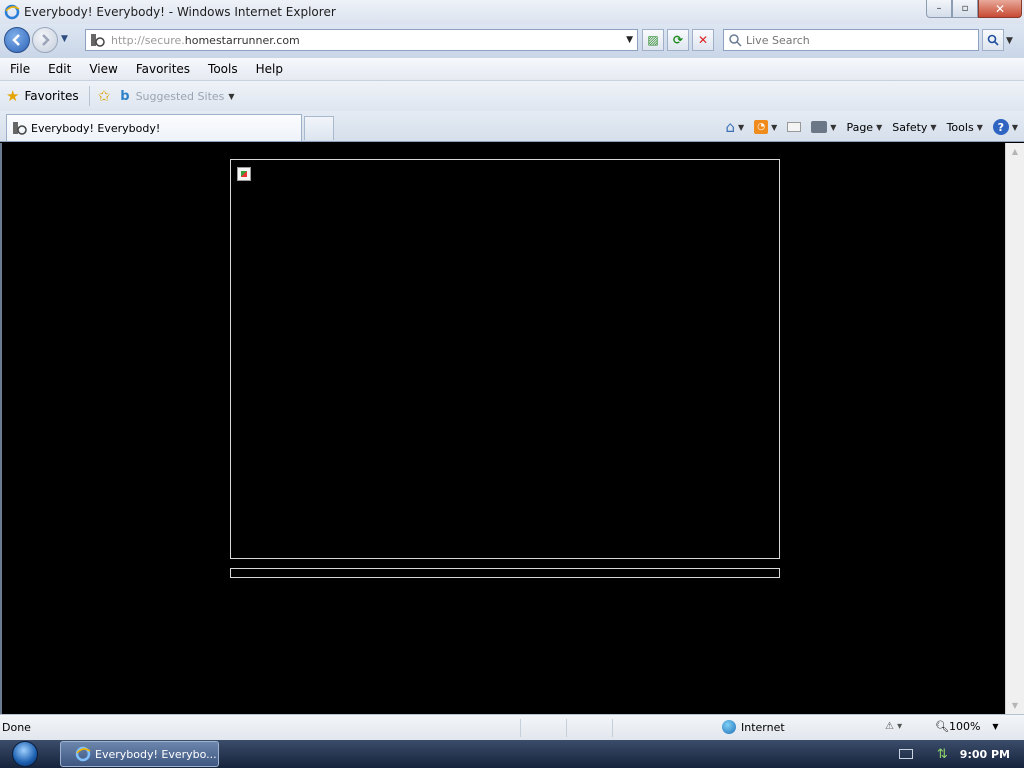  Describe the element at coordinates (703, 40) in the screenshot. I see `stop-button: ✕` at that location.